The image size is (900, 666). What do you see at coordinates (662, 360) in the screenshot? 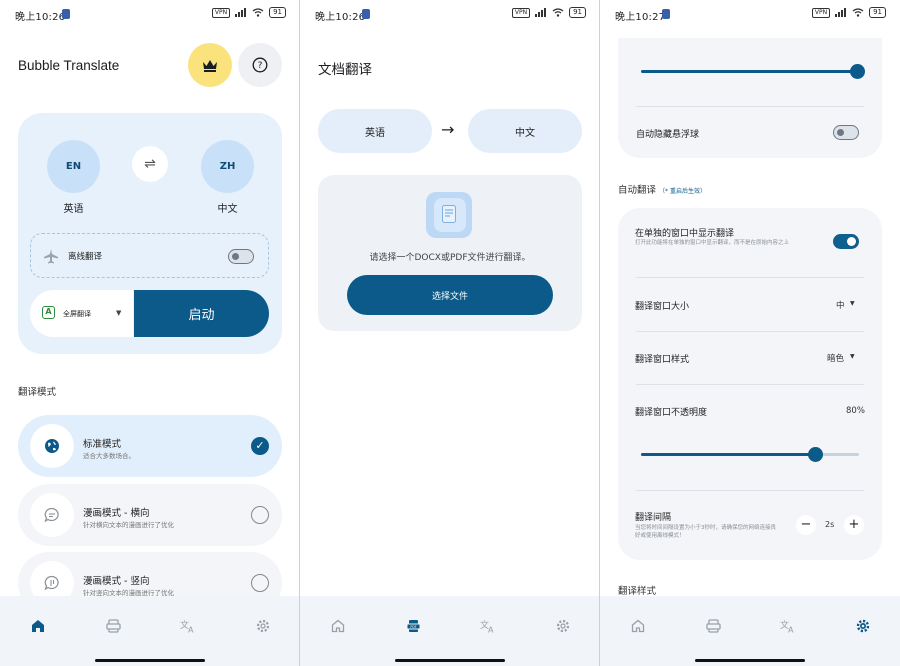
I see `window-style-label: 翻译窗口样式` at bounding box center [662, 360].